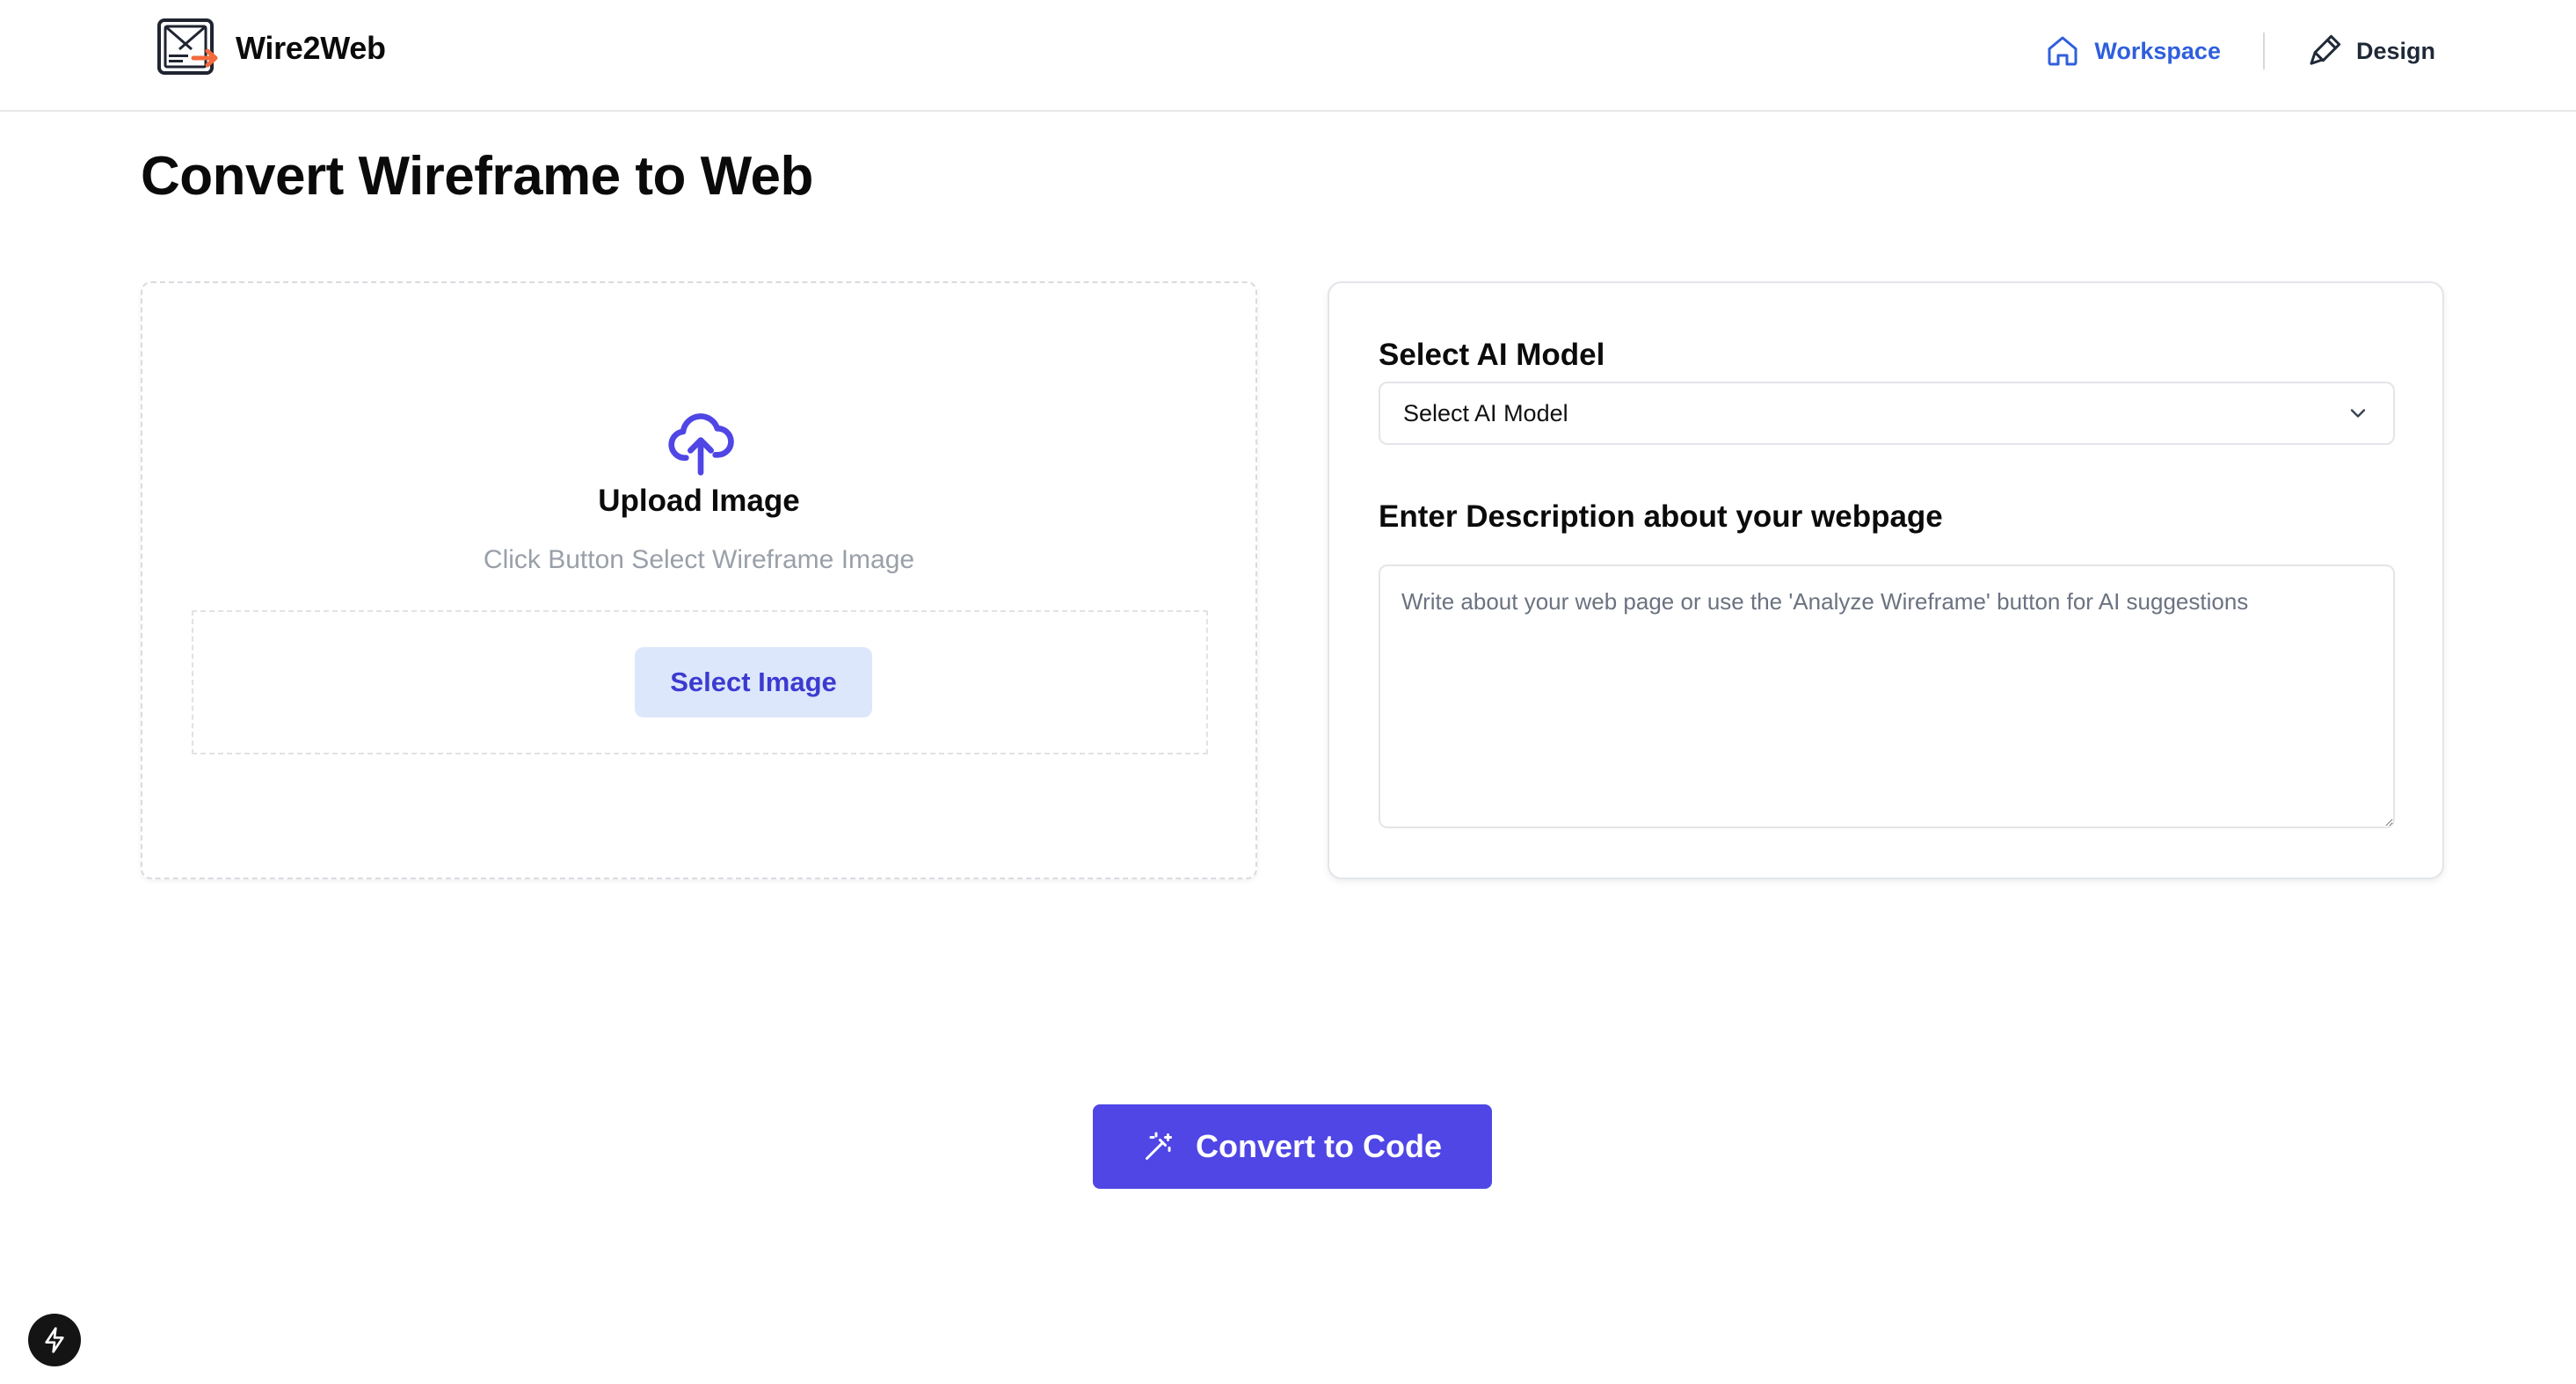 The image size is (2576, 1384). I want to click on ai-model-label: Select AI Model, so click(1492, 355).